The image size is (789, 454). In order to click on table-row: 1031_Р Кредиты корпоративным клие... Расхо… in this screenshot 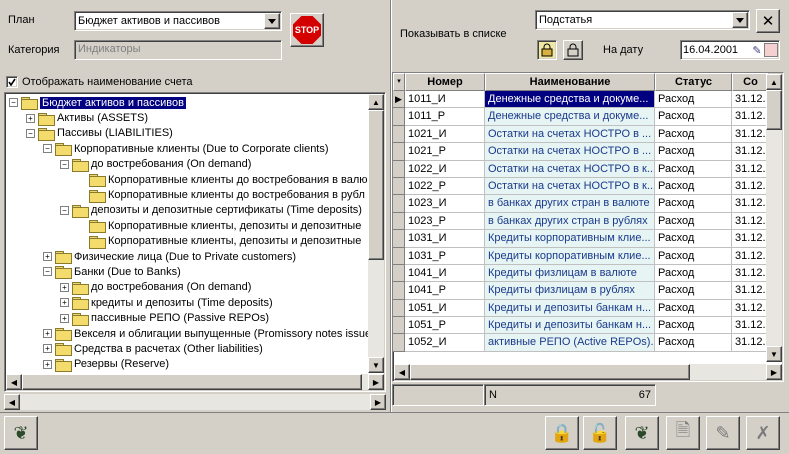, I will do `click(588, 256)`.